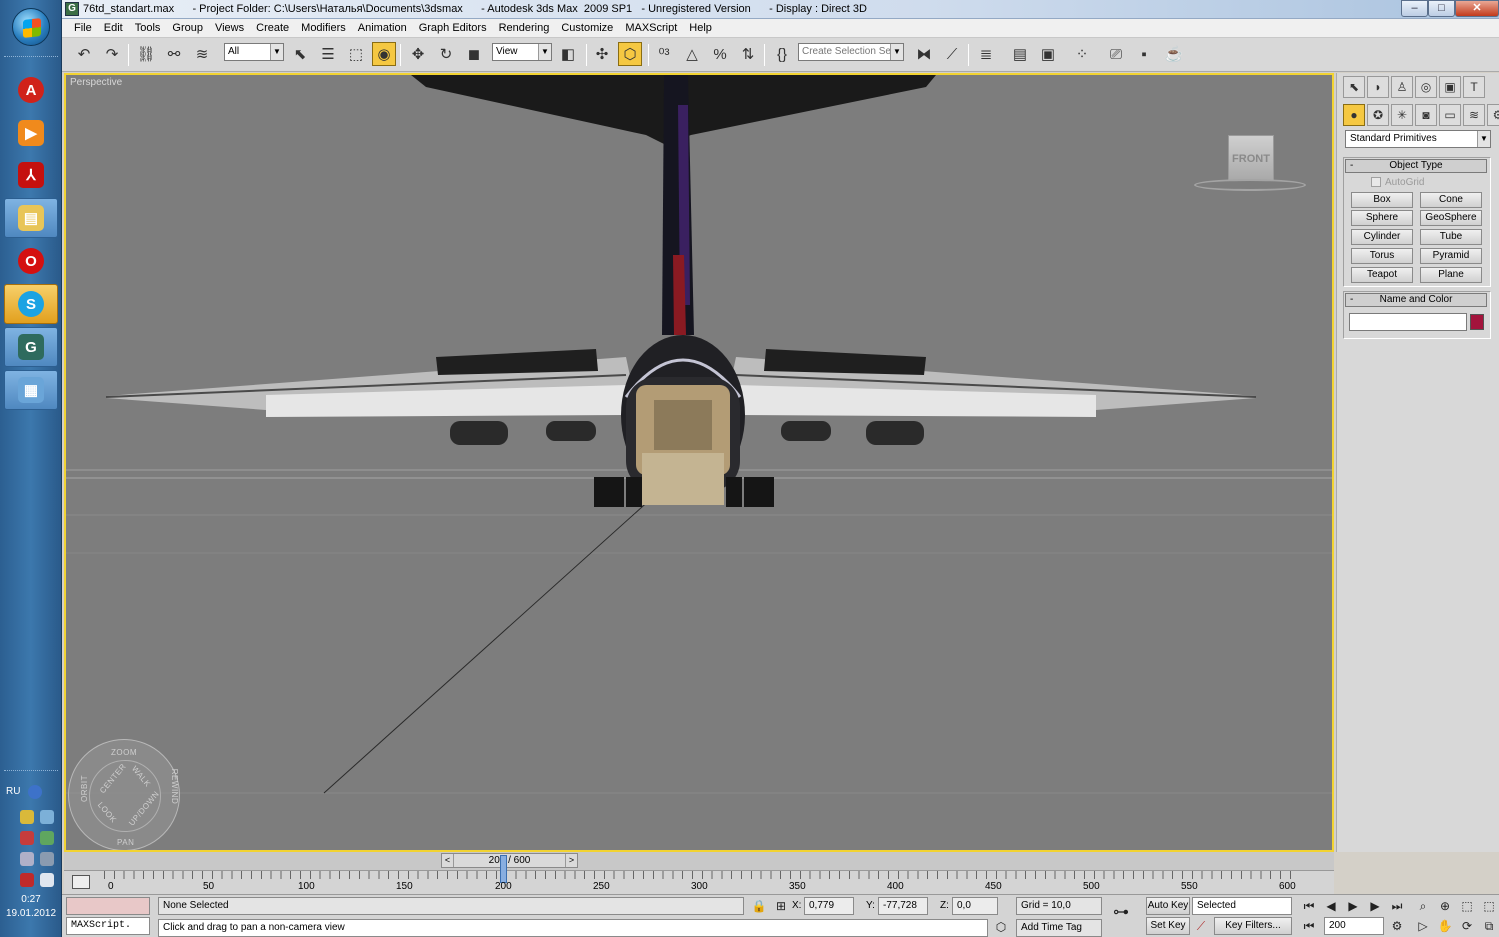  I want to click on x-coordinate-input: 0,779, so click(829, 906).